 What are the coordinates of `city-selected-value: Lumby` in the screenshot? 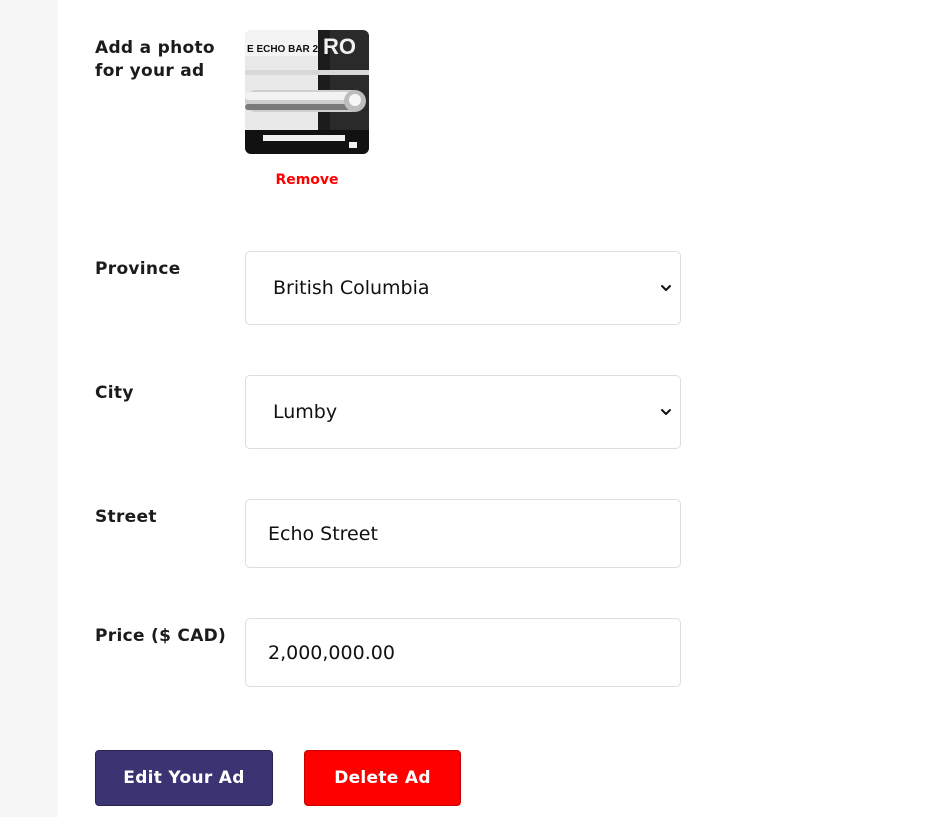 It's located at (305, 412).